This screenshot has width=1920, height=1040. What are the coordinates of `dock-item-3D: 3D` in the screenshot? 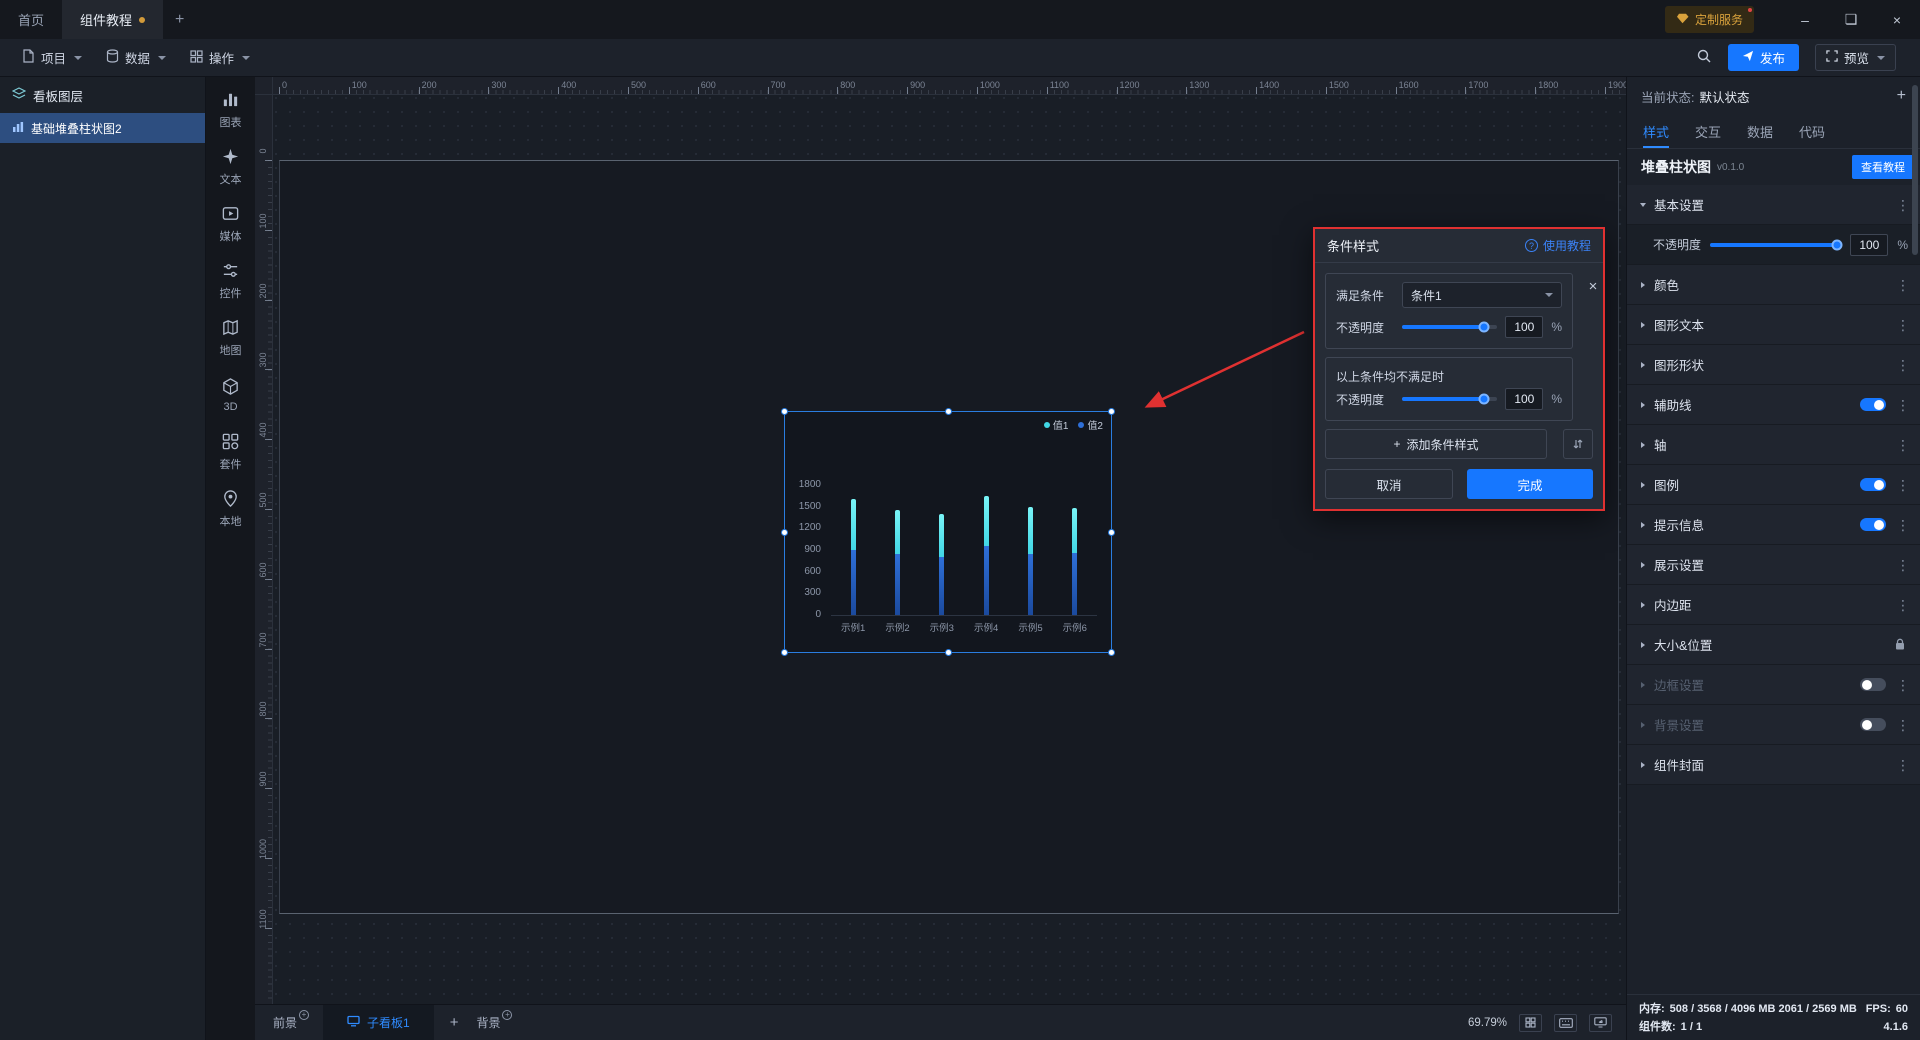 It's located at (230, 394).